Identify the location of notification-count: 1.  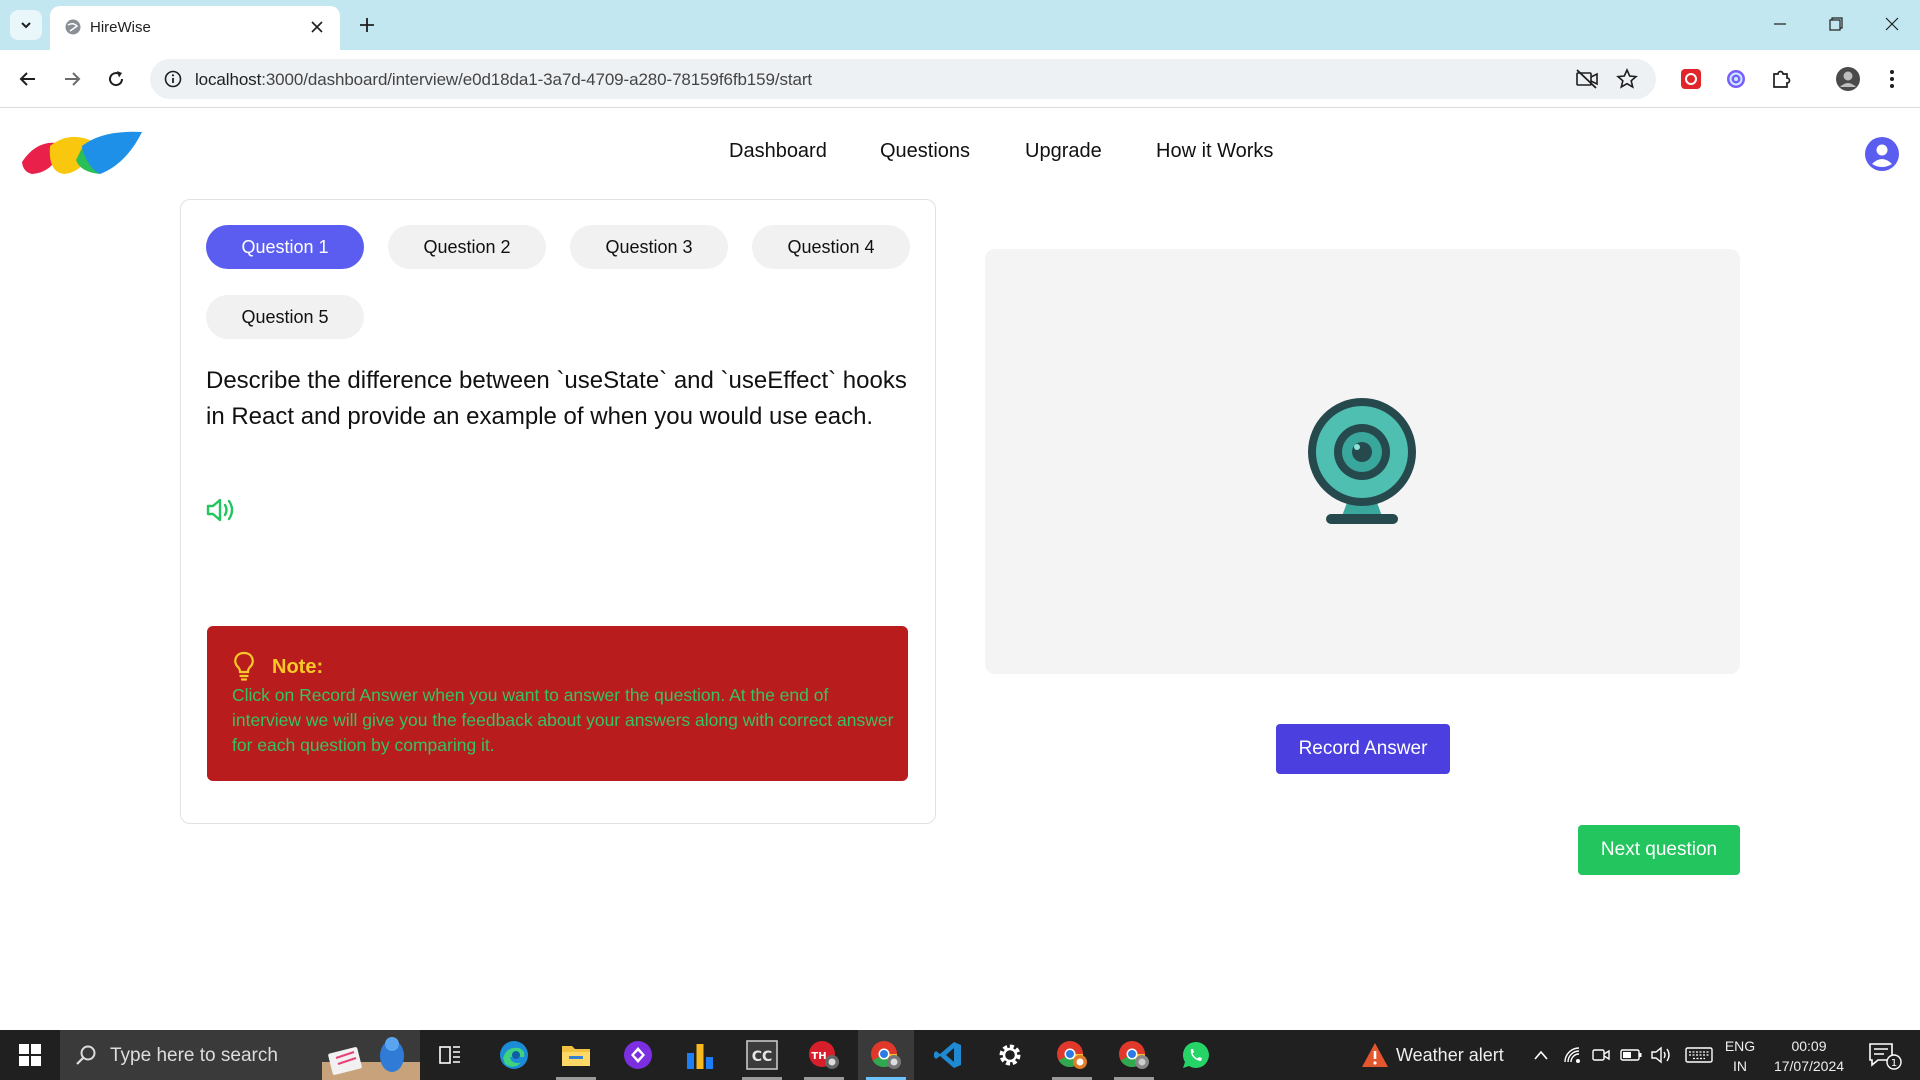
(1894, 1063).